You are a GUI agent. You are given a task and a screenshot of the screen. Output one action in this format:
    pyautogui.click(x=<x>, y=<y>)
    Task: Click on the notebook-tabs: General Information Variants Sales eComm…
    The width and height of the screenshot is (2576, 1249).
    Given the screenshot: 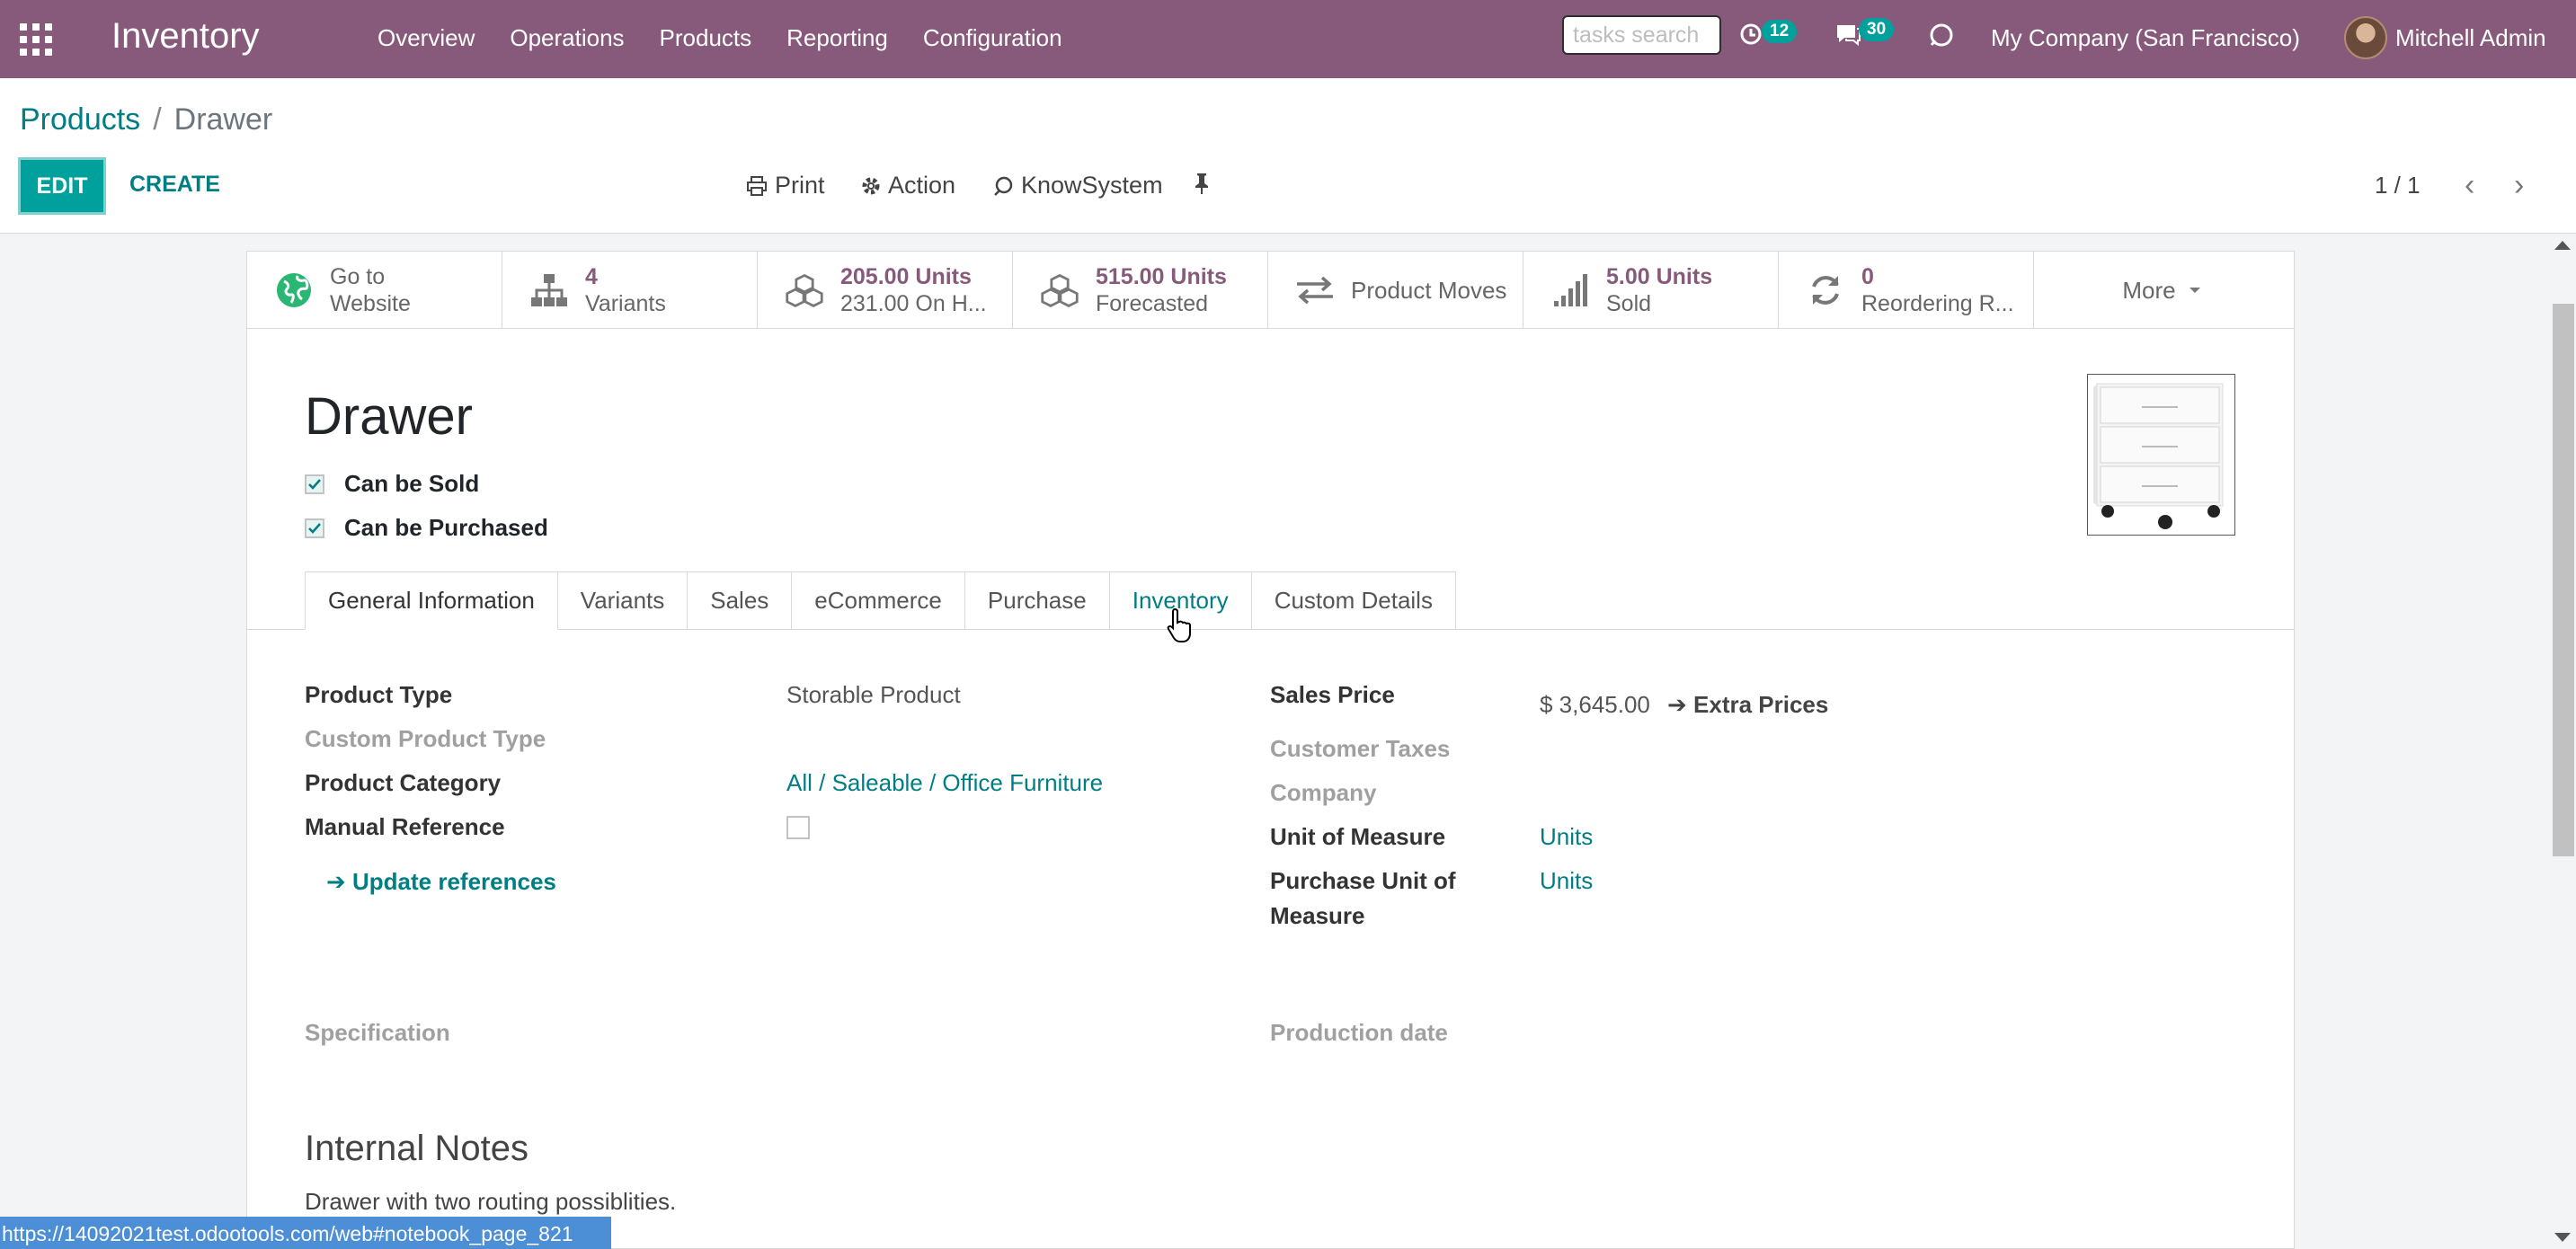 What is the action you would take?
    pyautogui.click(x=880, y=600)
    